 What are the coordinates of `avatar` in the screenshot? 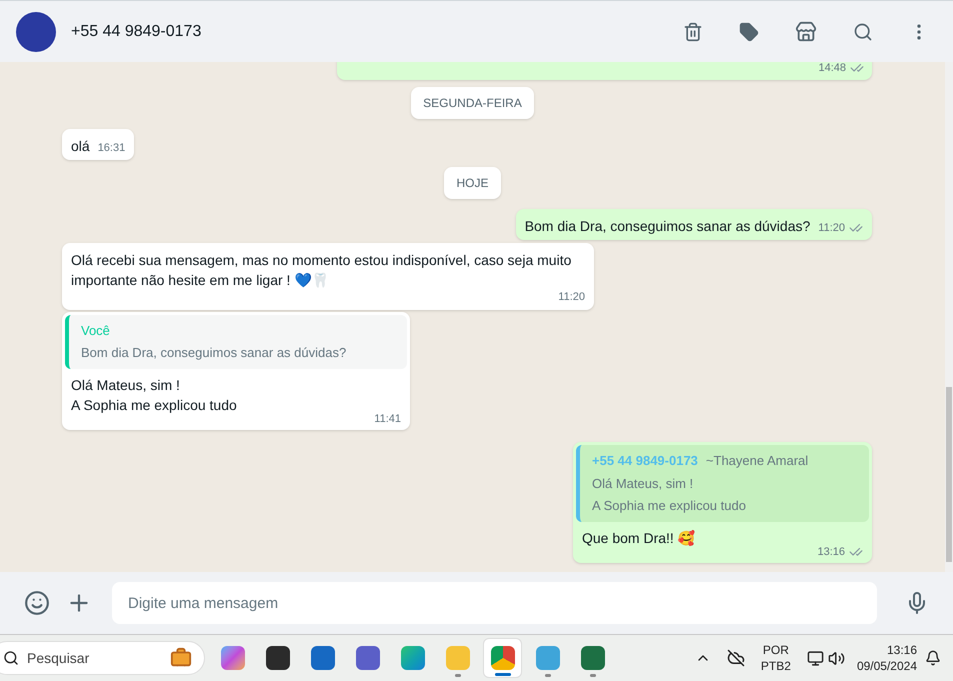 It's located at (36, 32).